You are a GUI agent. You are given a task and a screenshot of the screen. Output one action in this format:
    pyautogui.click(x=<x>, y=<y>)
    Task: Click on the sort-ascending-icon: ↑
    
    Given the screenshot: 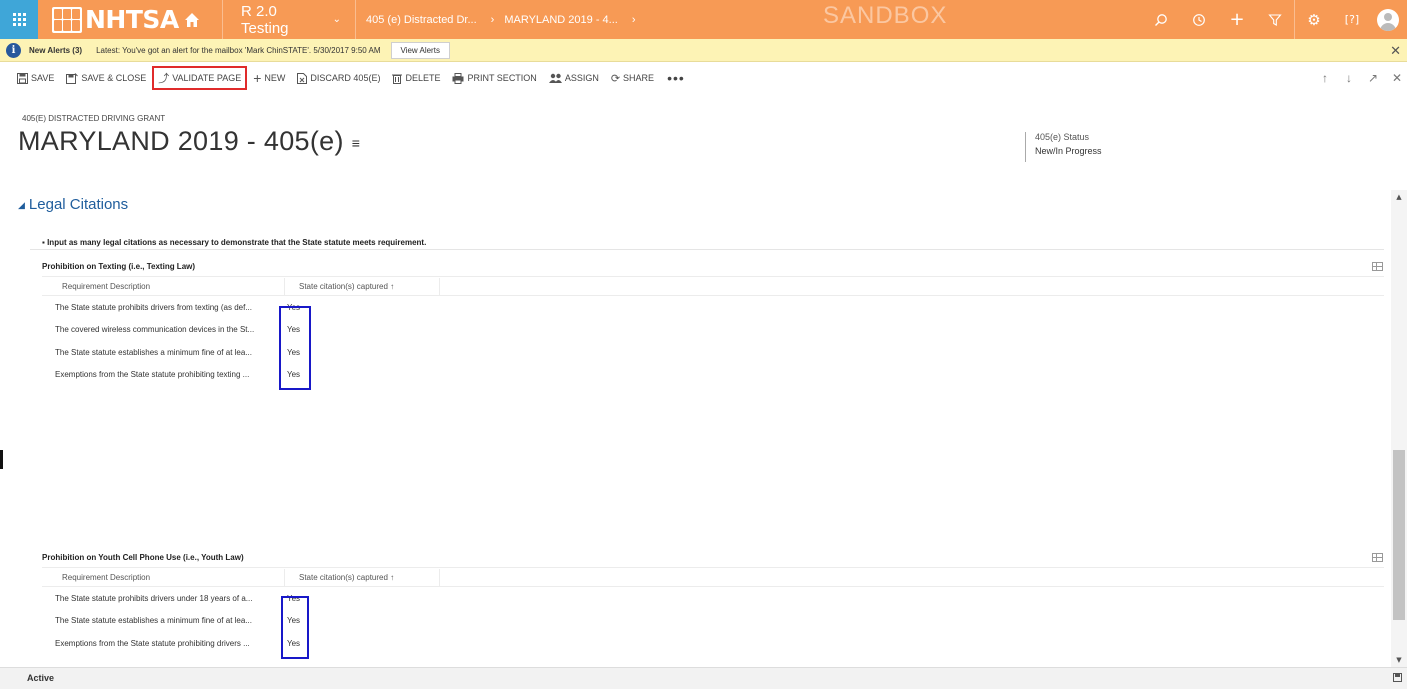 What is the action you would take?
    pyautogui.click(x=392, y=577)
    